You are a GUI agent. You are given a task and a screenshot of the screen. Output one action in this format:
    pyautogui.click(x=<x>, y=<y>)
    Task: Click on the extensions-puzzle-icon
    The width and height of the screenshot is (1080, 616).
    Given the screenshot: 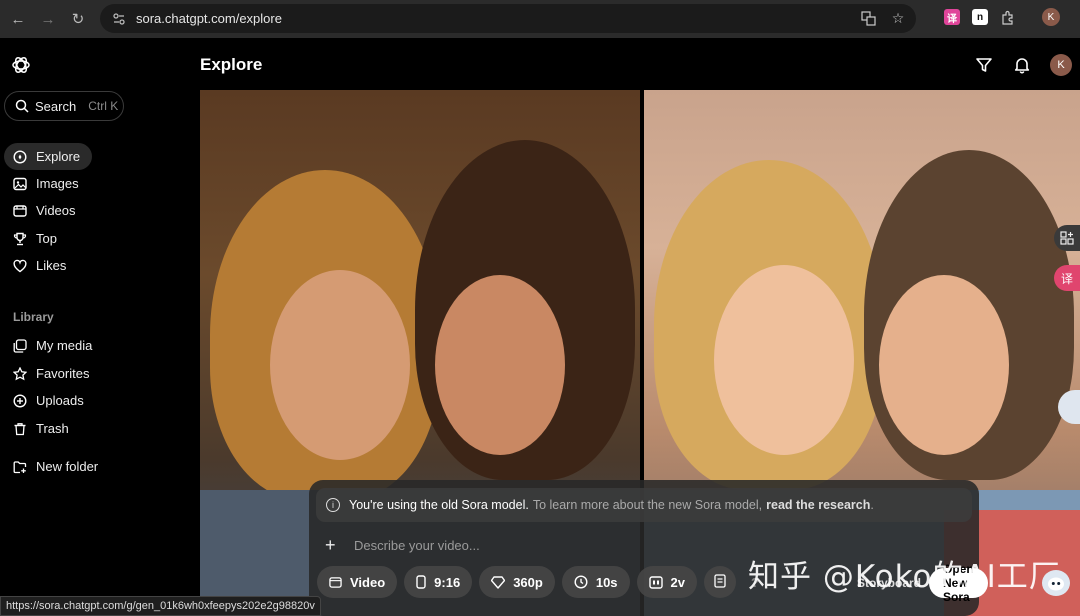 What is the action you would take?
    pyautogui.click(x=1008, y=17)
    